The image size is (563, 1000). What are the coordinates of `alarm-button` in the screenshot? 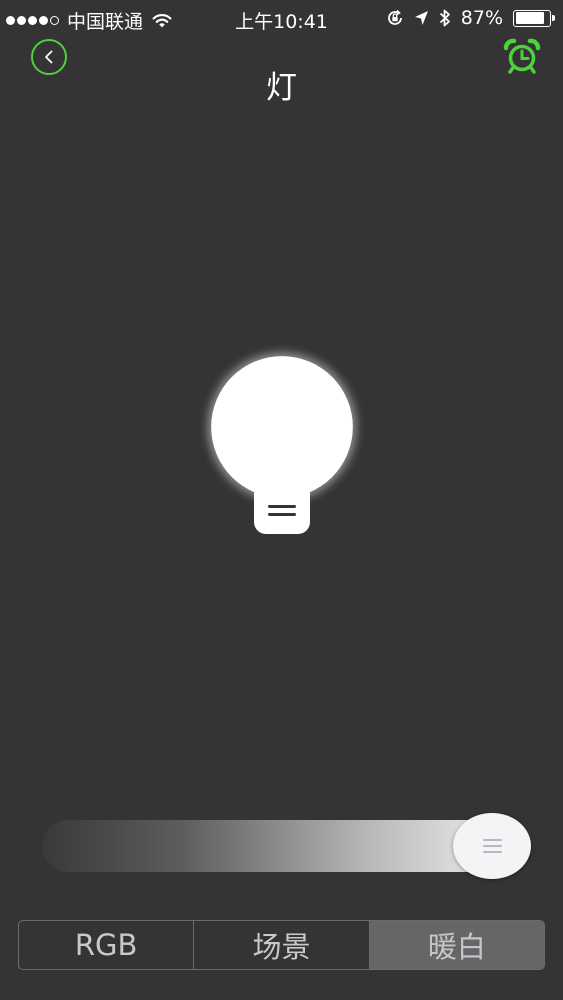 It's located at (522, 57).